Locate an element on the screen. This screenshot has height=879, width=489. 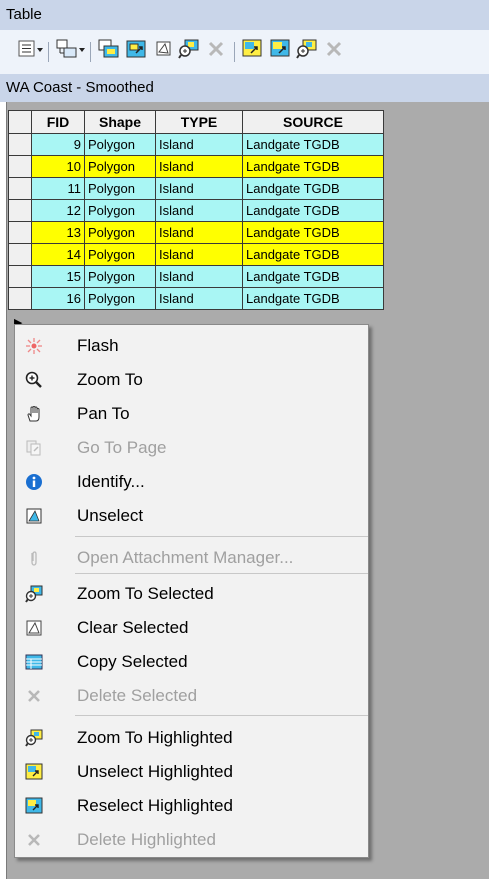
menu-item-delete-highlighted: Delete Highlighted is located at coordinates (191, 840).